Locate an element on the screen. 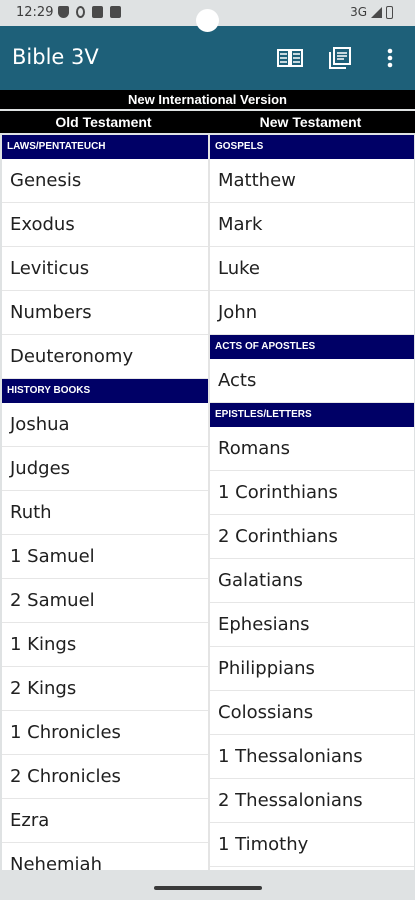 The image size is (415, 900). book-item: Judges is located at coordinates (105, 469).